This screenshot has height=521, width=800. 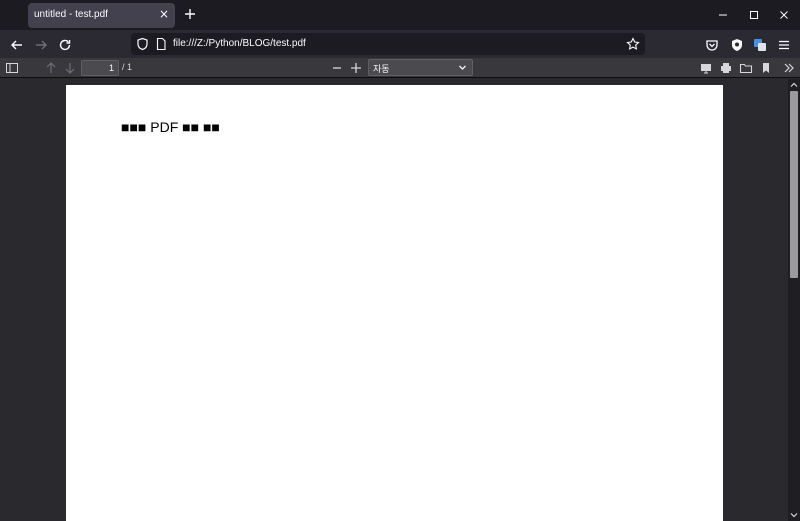 What do you see at coordinates (381, 70) in the screenshot?
I see `zoom-value: 자동` at bounding box center [381, 70].